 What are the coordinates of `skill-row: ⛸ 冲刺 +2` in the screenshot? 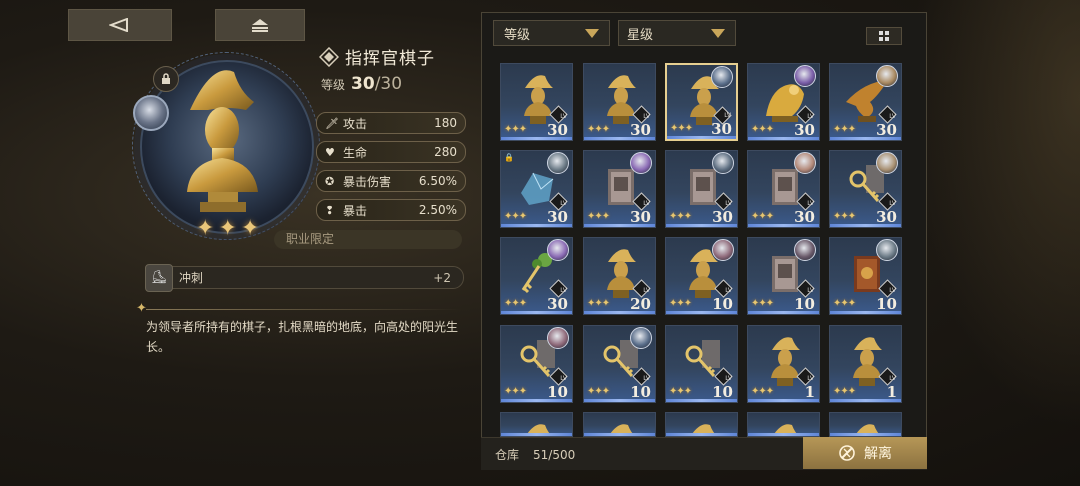 It's located at (304, 277).